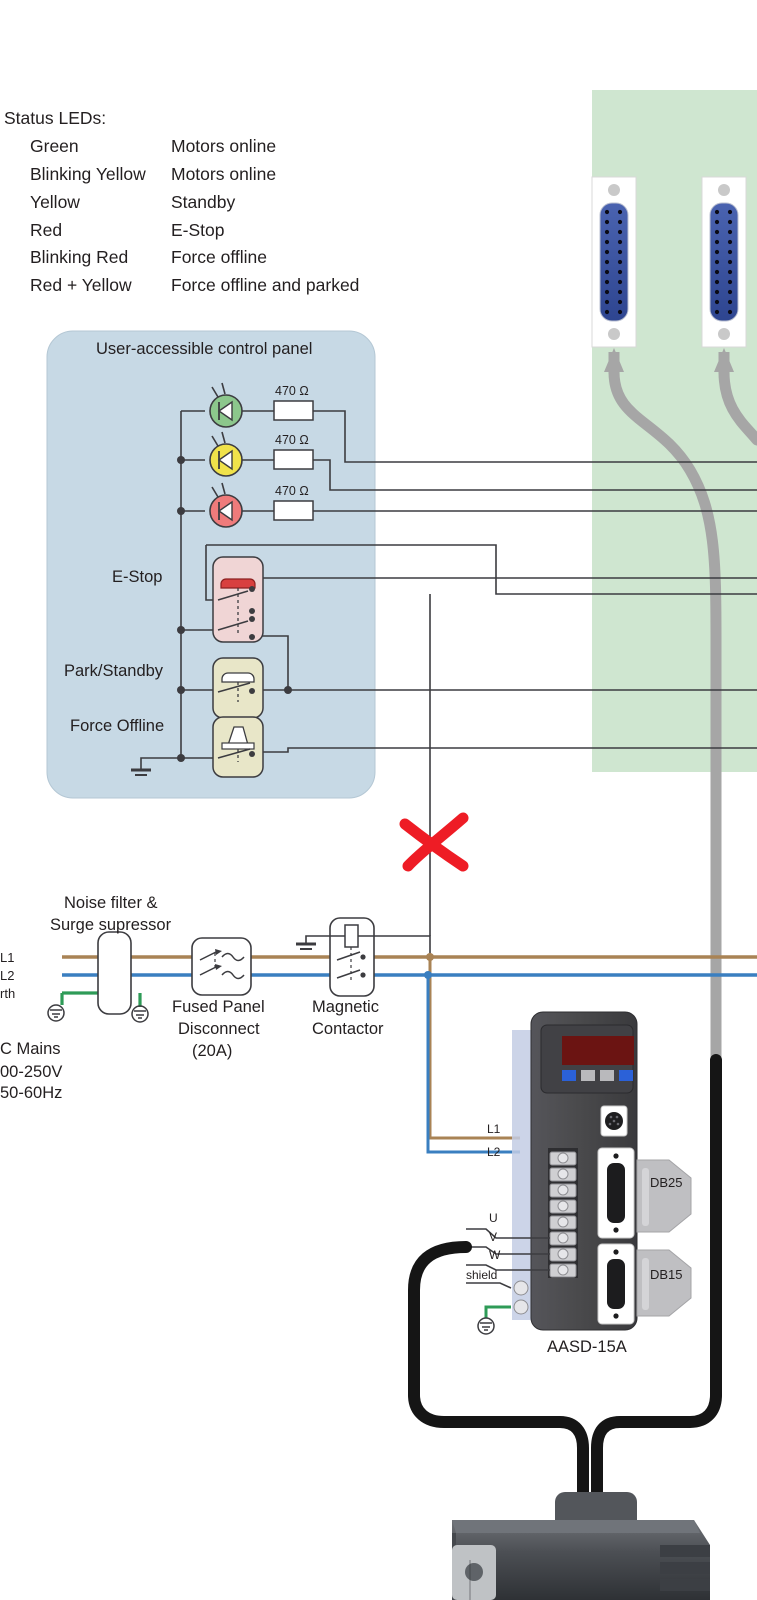 The width and height of the screenshot is (757, 1600). I want to click on legend-state-4: Blinking Red, so click(79, 257).